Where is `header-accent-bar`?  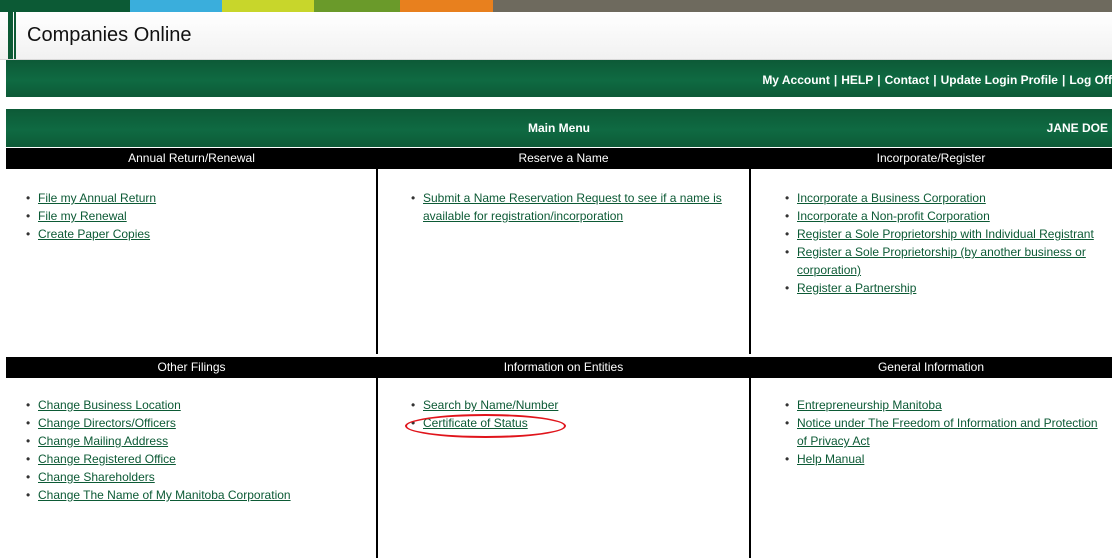 header-accent-bar is located at coordinates (10, 36).